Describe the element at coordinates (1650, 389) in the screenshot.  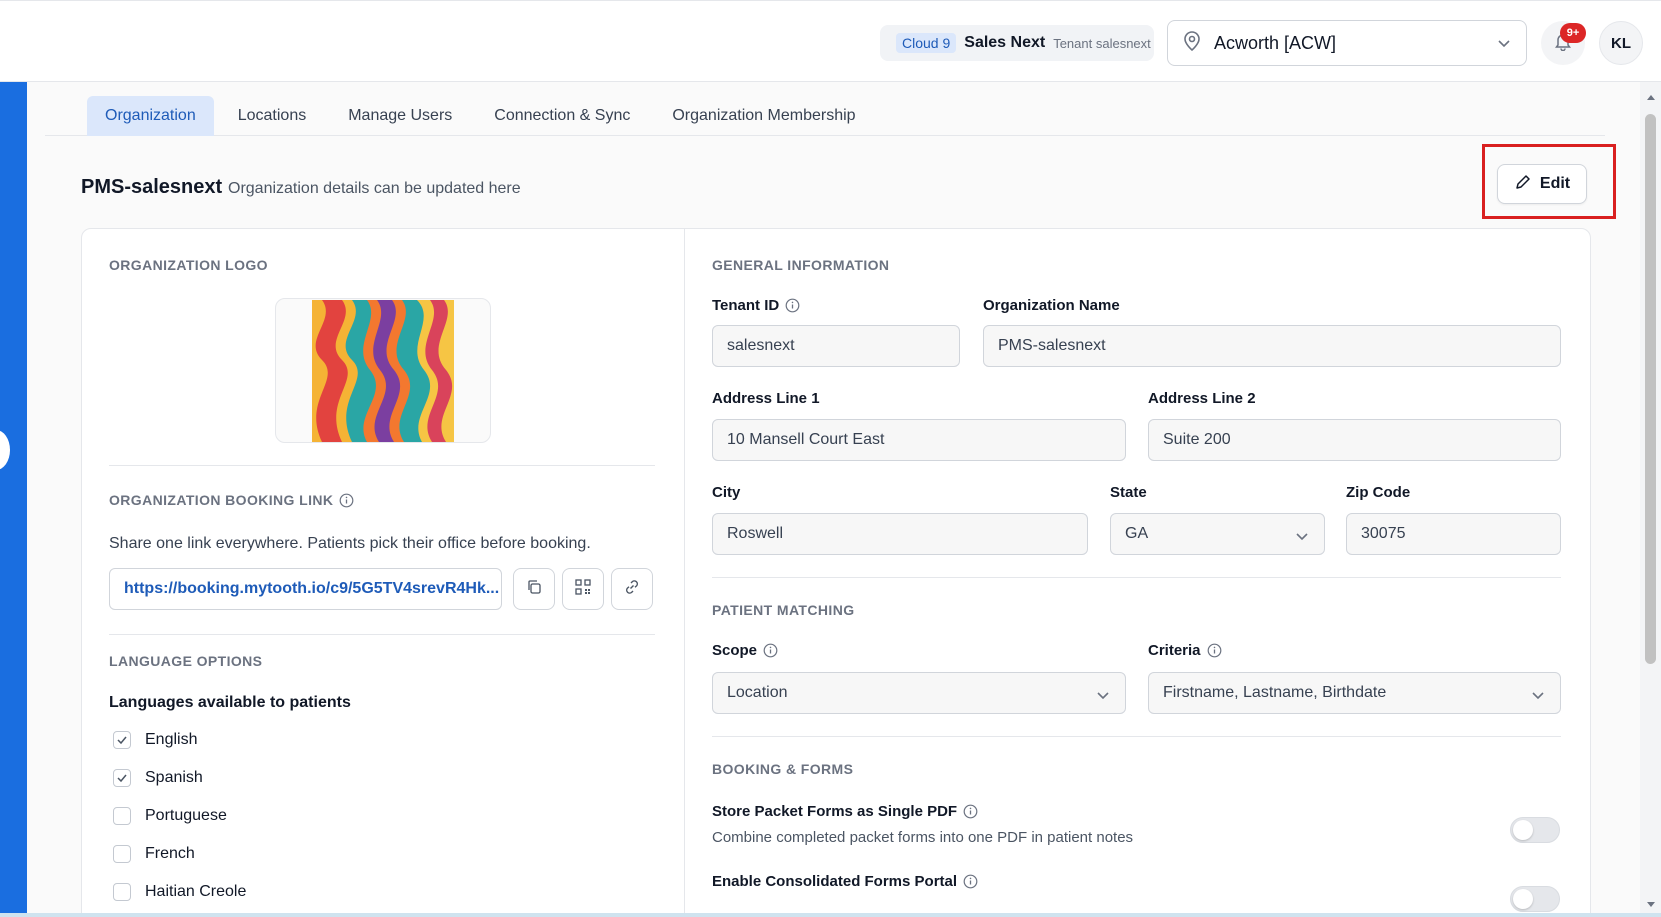
I see `scrollbar-thumb` at that location.